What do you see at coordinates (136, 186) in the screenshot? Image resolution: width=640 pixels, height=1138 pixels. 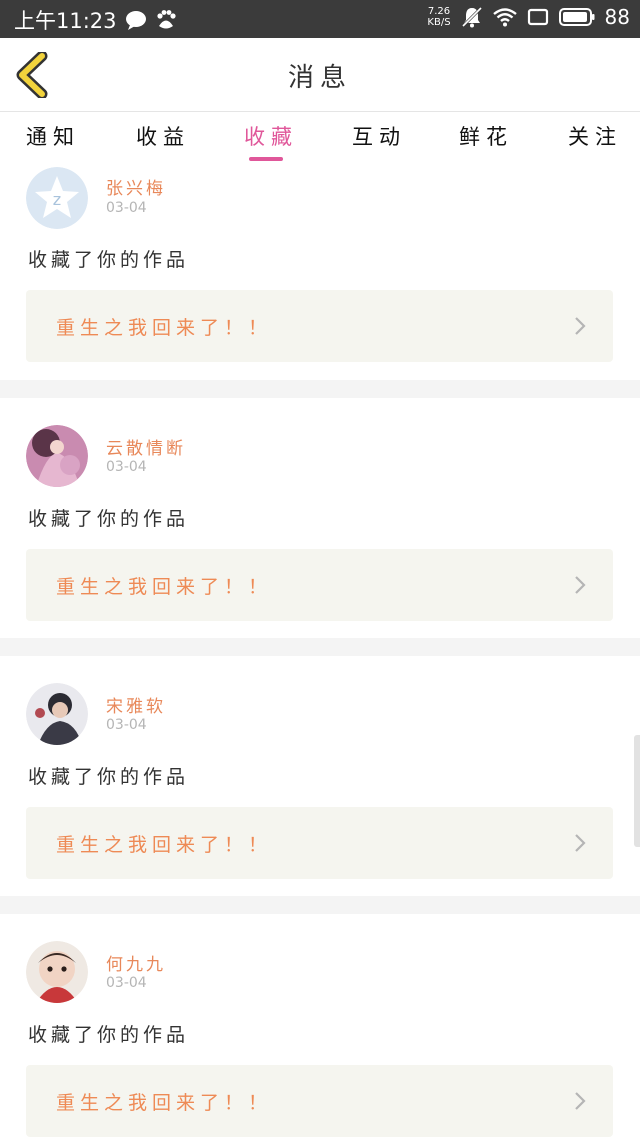 I see `username: 张兴梅` at bounding box center [136, 186].